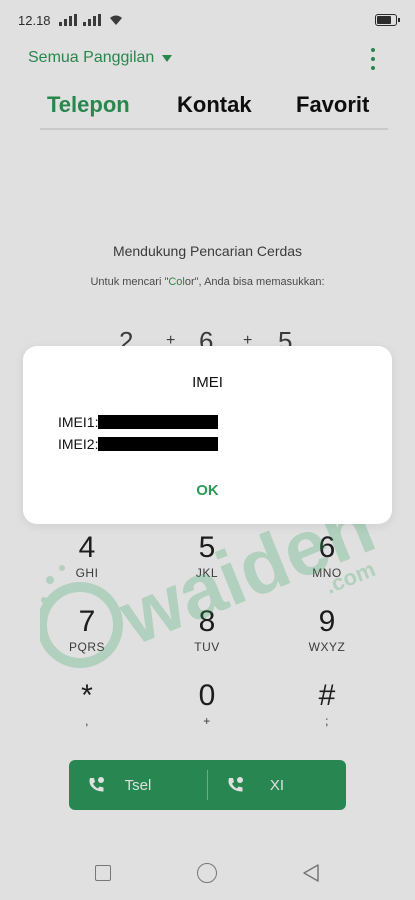  Describe the element at coordinates (207, 382) in the screenshot. I see `dialog-title: IMEI` at that location.